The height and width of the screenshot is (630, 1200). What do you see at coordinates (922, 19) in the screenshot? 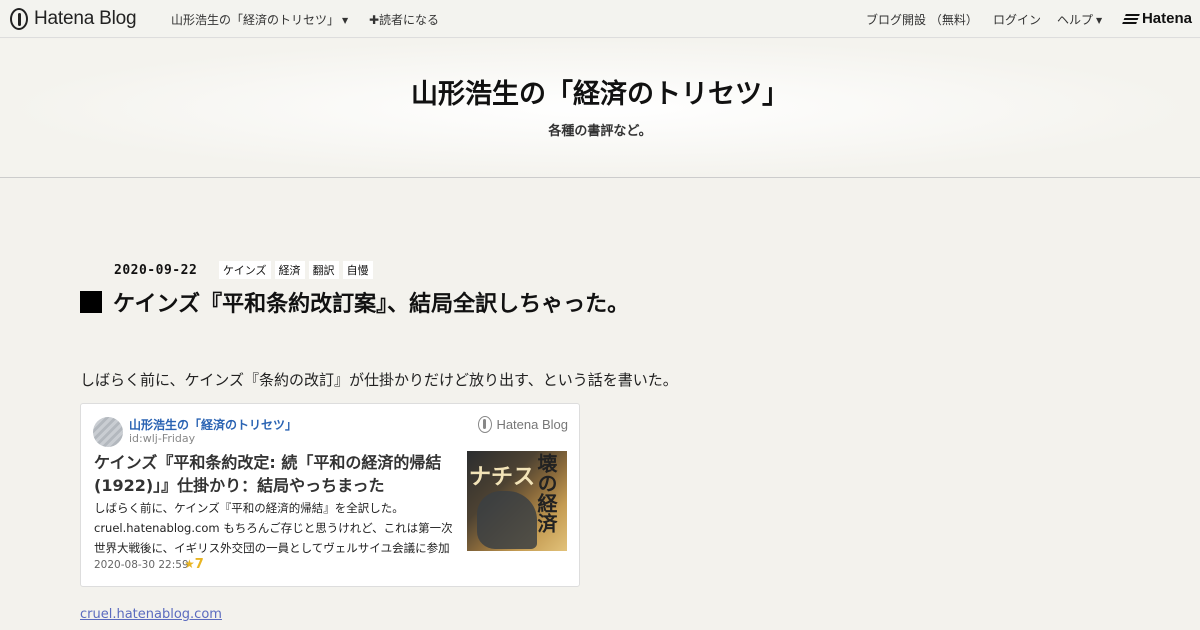
I see `open-blog-link: ブログ開設 （無料）` at bounding box center [922, 19].